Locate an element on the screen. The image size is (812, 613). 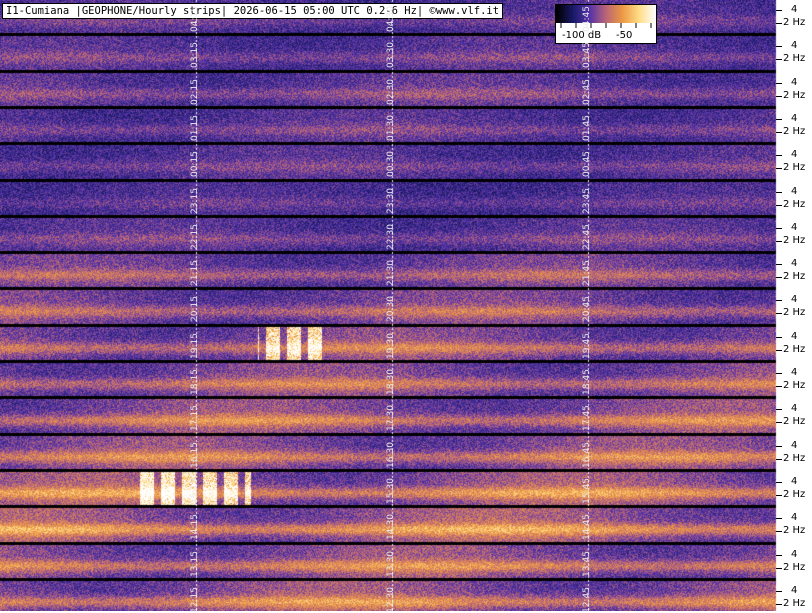
time-label: 14:30 is located at coordinates (391, 527).